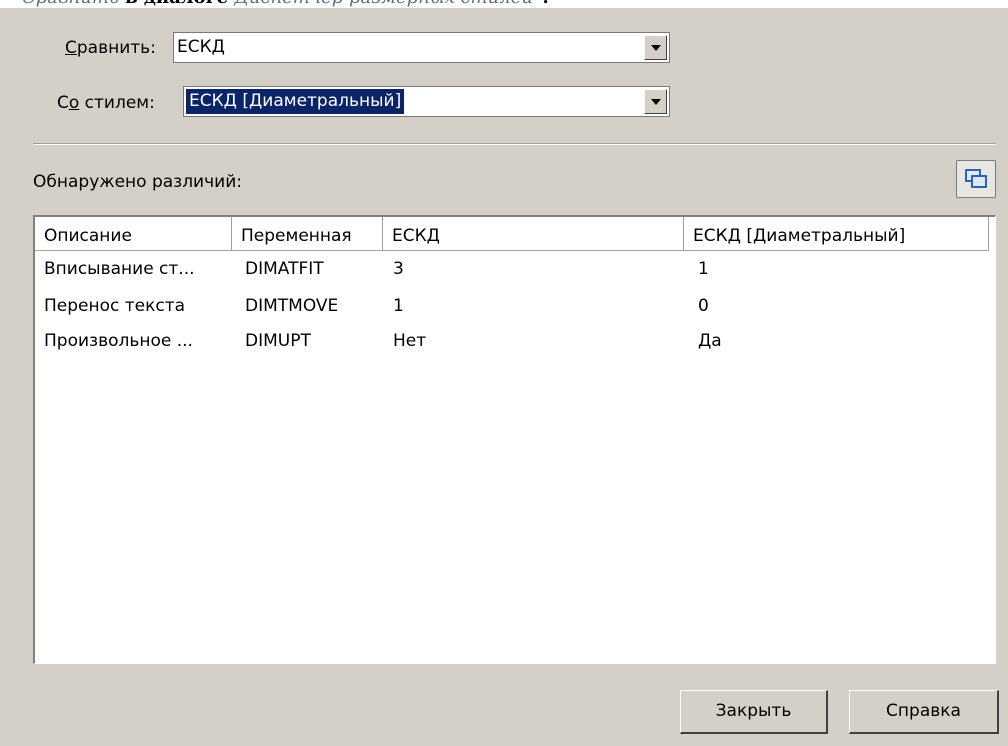  I want to click on cell-value-2: Да, so click(710, 341).